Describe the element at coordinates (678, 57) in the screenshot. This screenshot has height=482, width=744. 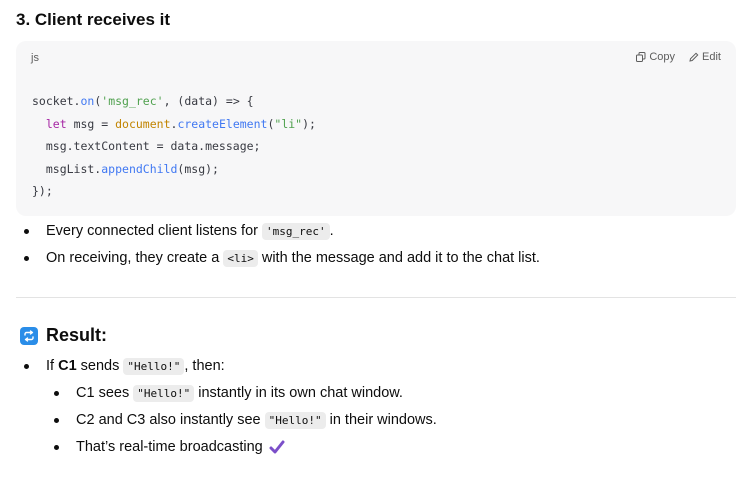
I see `code-actions: Copy Edit` at that location.